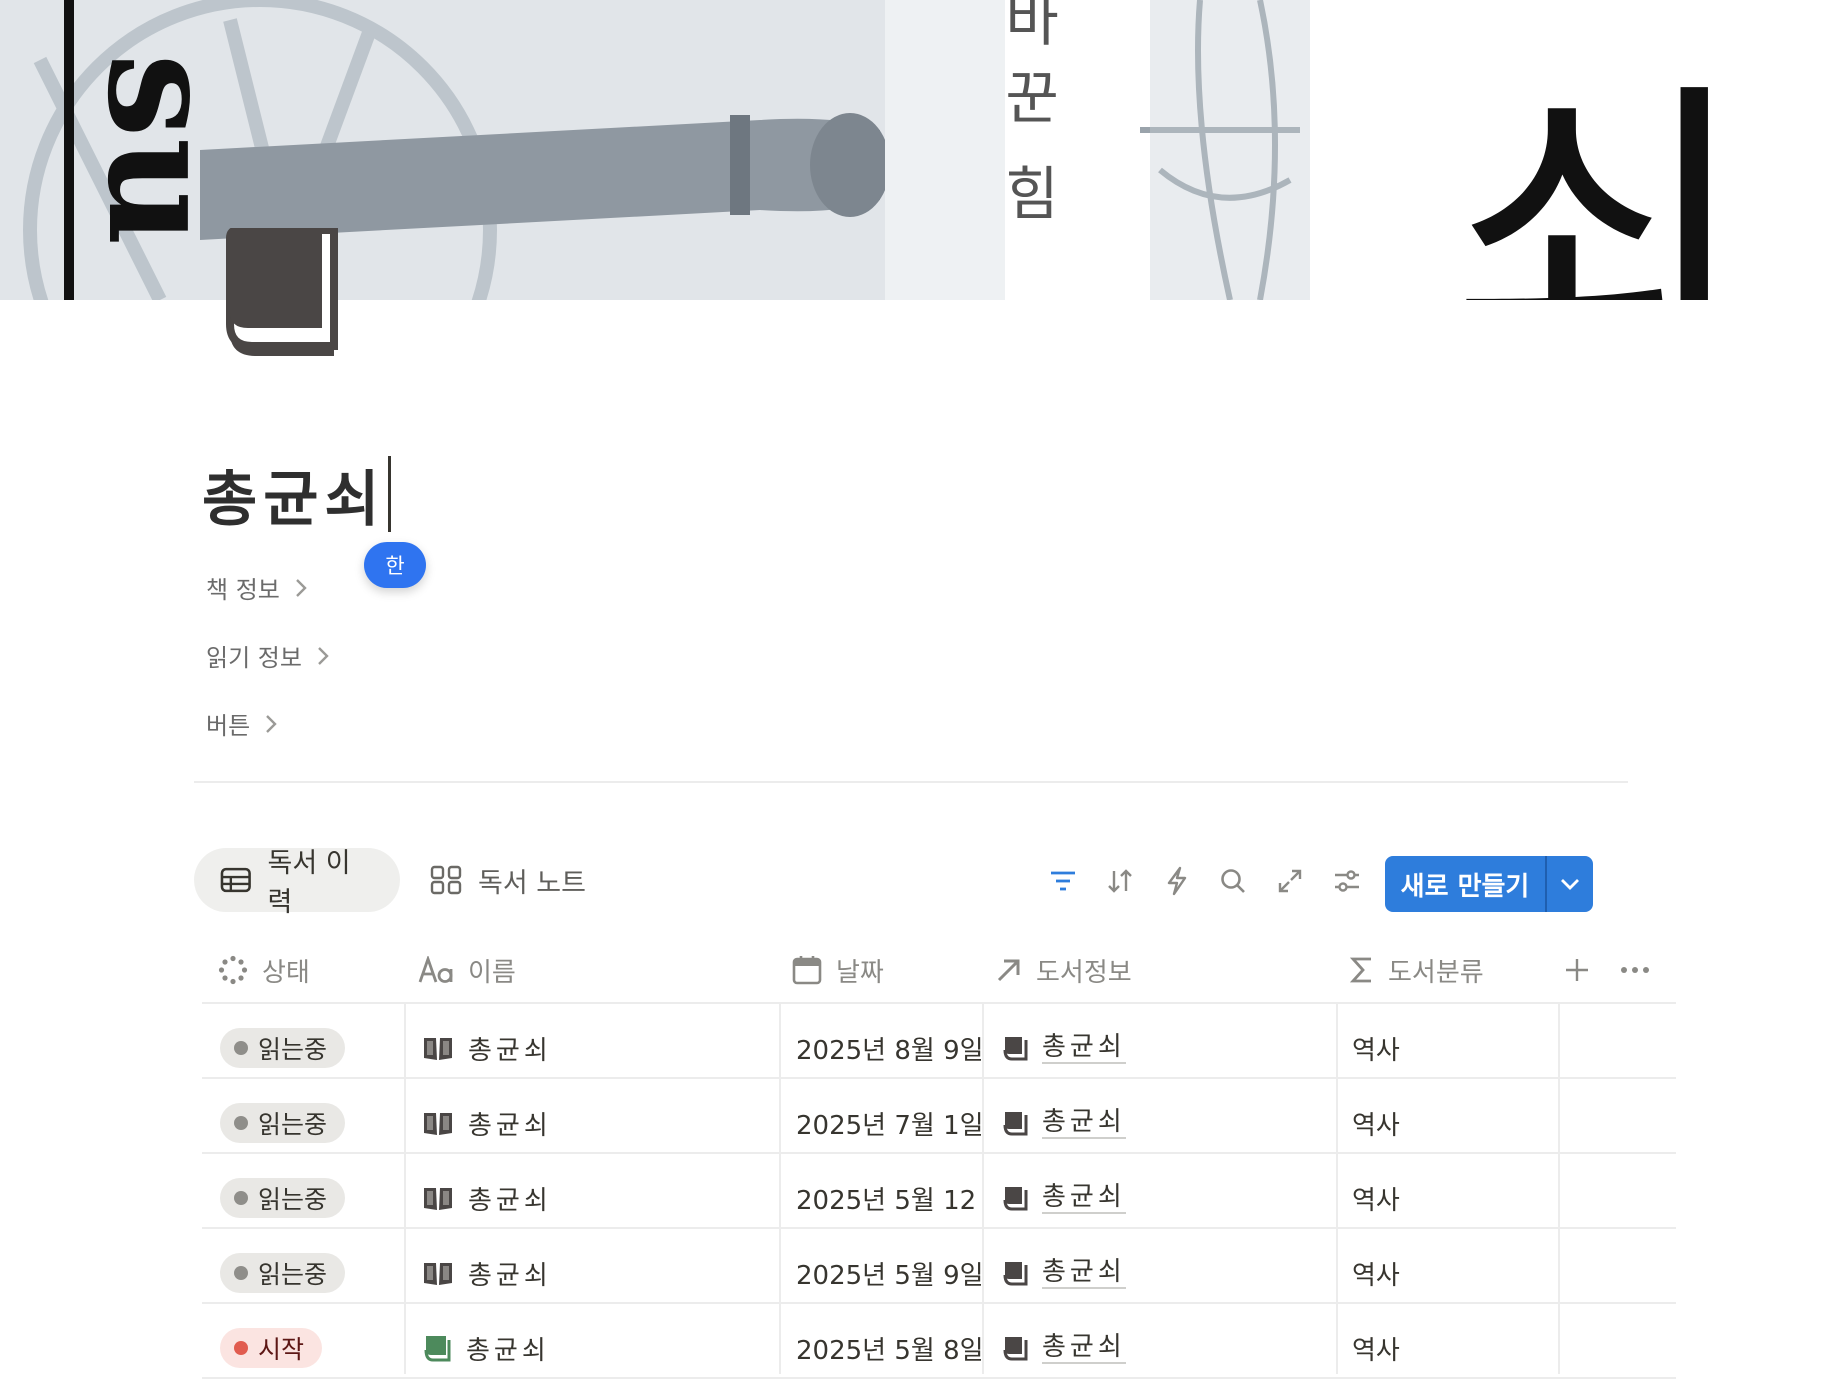  I want to click on tab-reading-history: 독서 이력, so click(297, 883).